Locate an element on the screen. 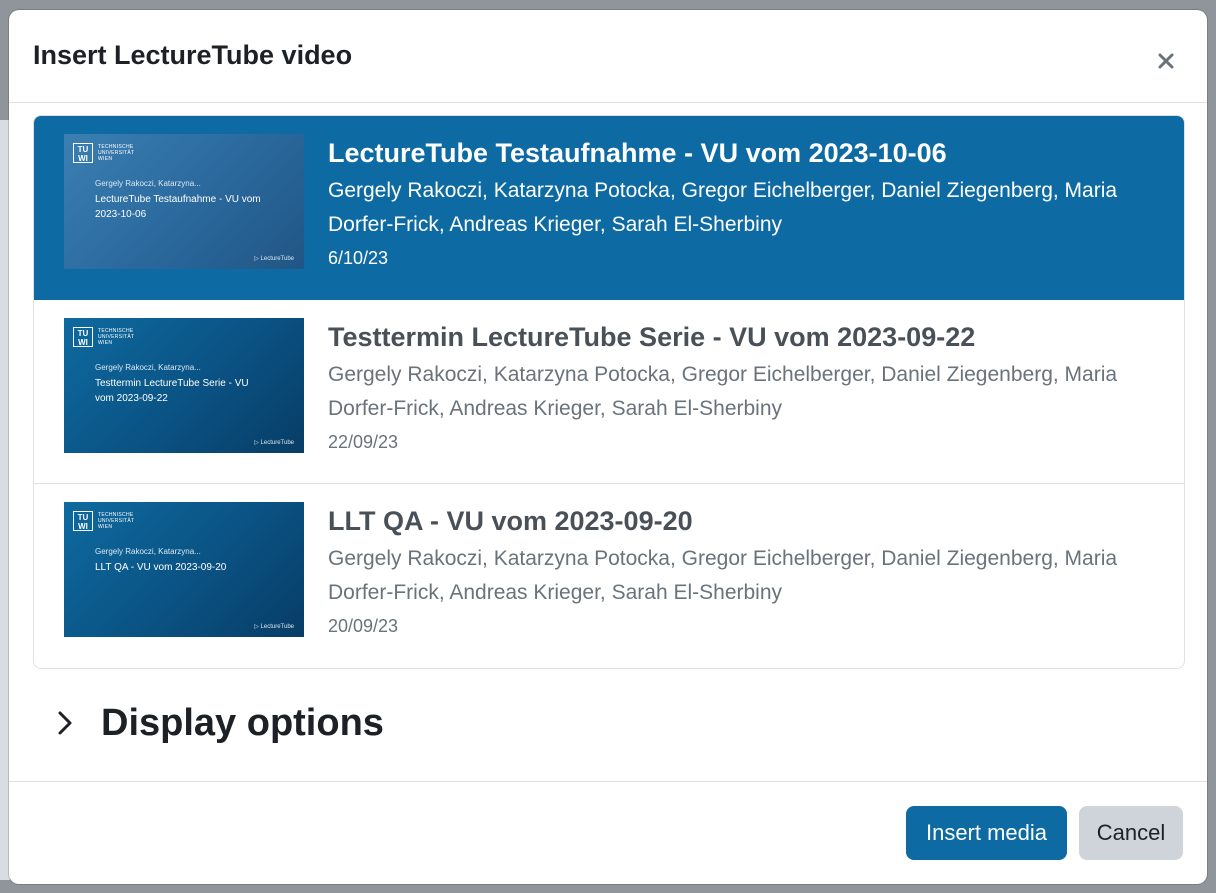 The height and width of the screenshot is (893, 1216). chevron-right-icon is located at coordinates (65, 723).